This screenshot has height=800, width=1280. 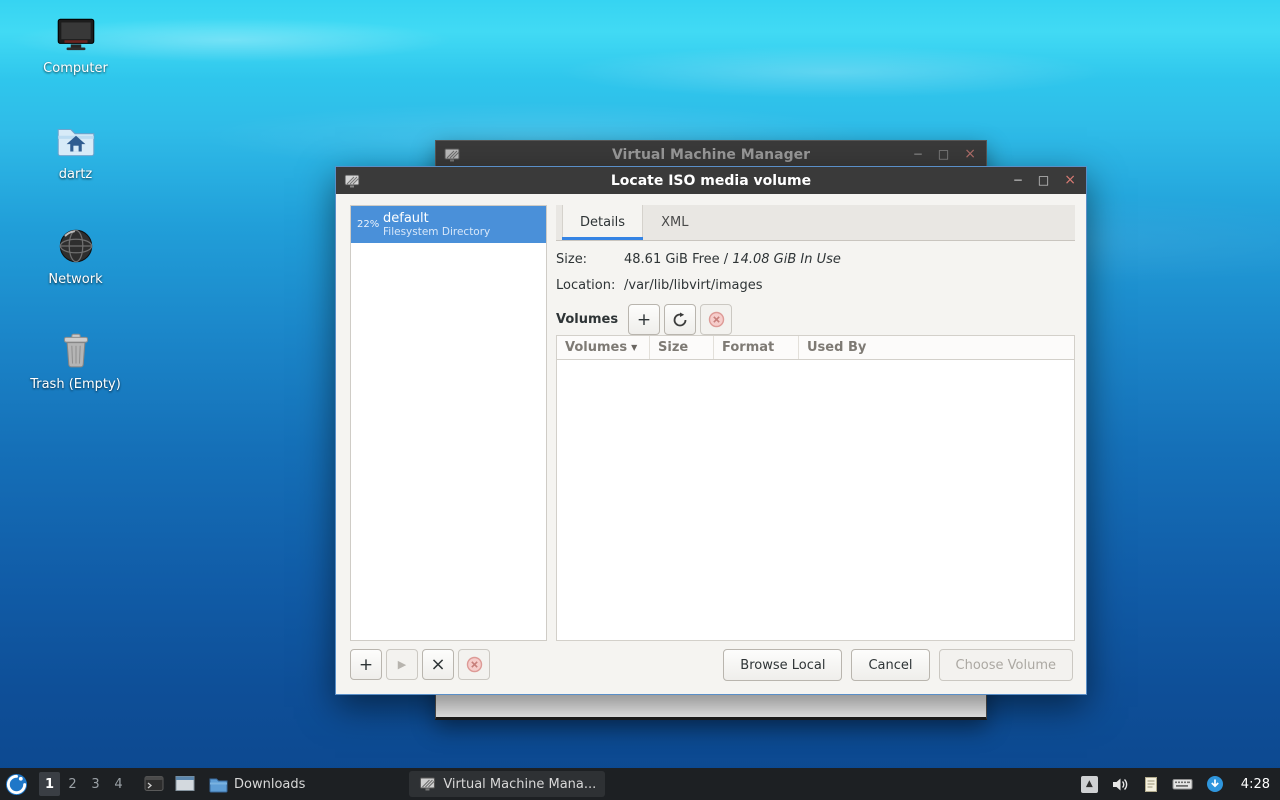 I want to click on file-manager-launcher, so click(x=185, y=784).